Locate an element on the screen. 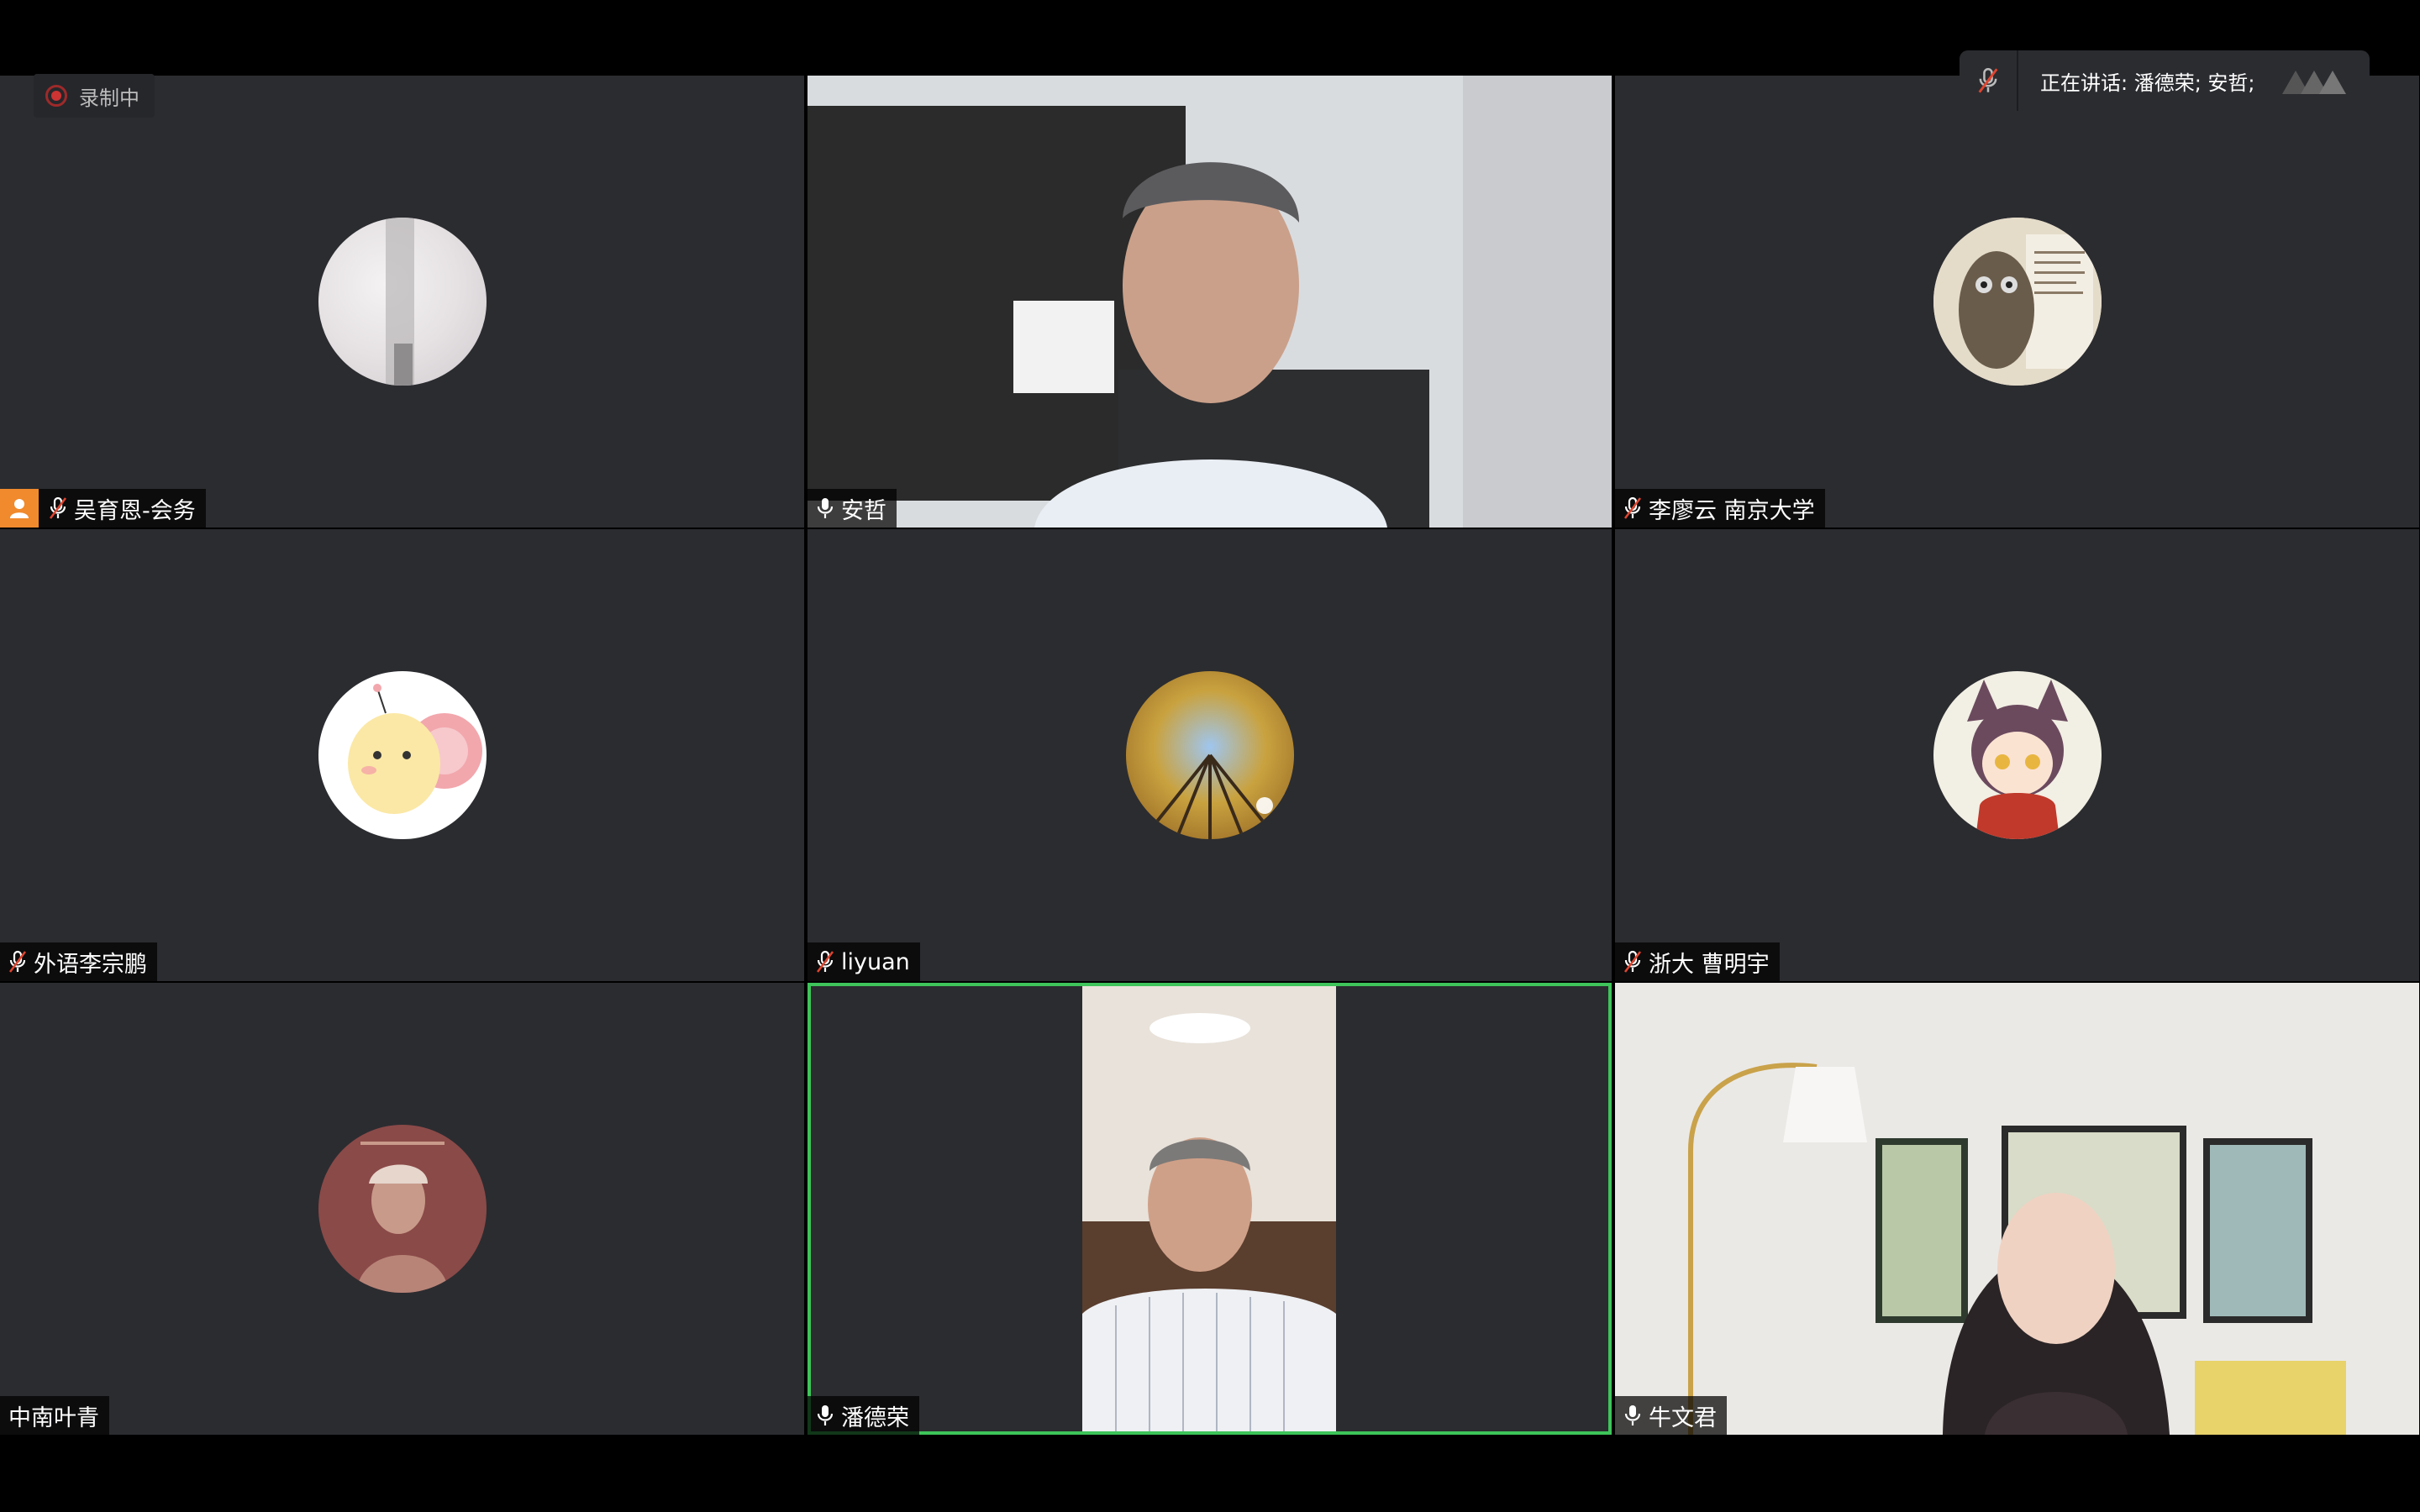  participant-tile: 李廖云 南京大学 is located at coordinates (2017, 302).